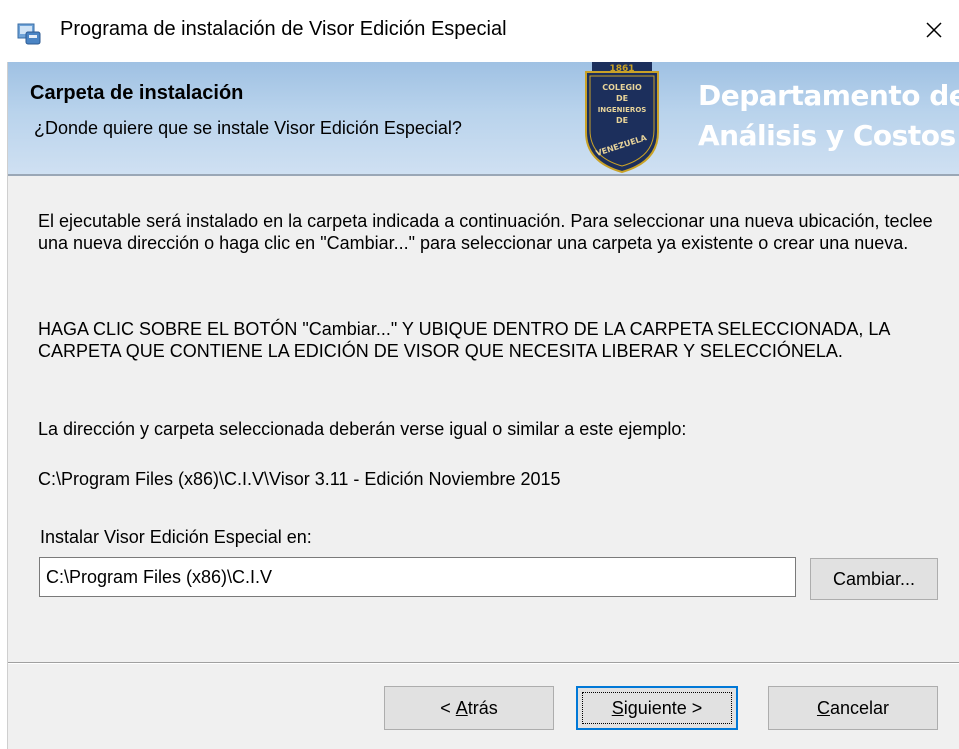  What do you see at coordinates (176, 537) in the screenshot?
I see `install-folder-label: Instalar Visor Edición Especial en:` at bounding box center [176, 537].